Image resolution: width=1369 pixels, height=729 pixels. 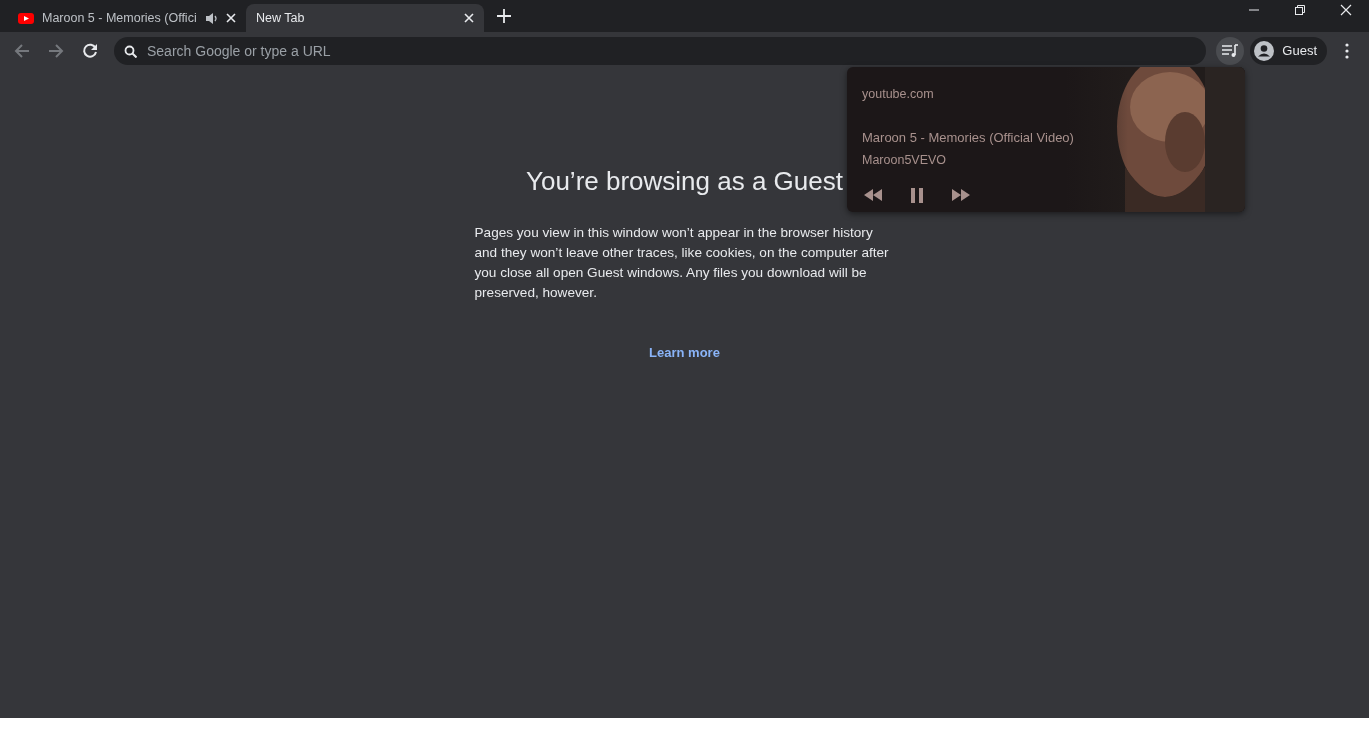 I want to click on avatar-icon, so click(x=1264, y=51).